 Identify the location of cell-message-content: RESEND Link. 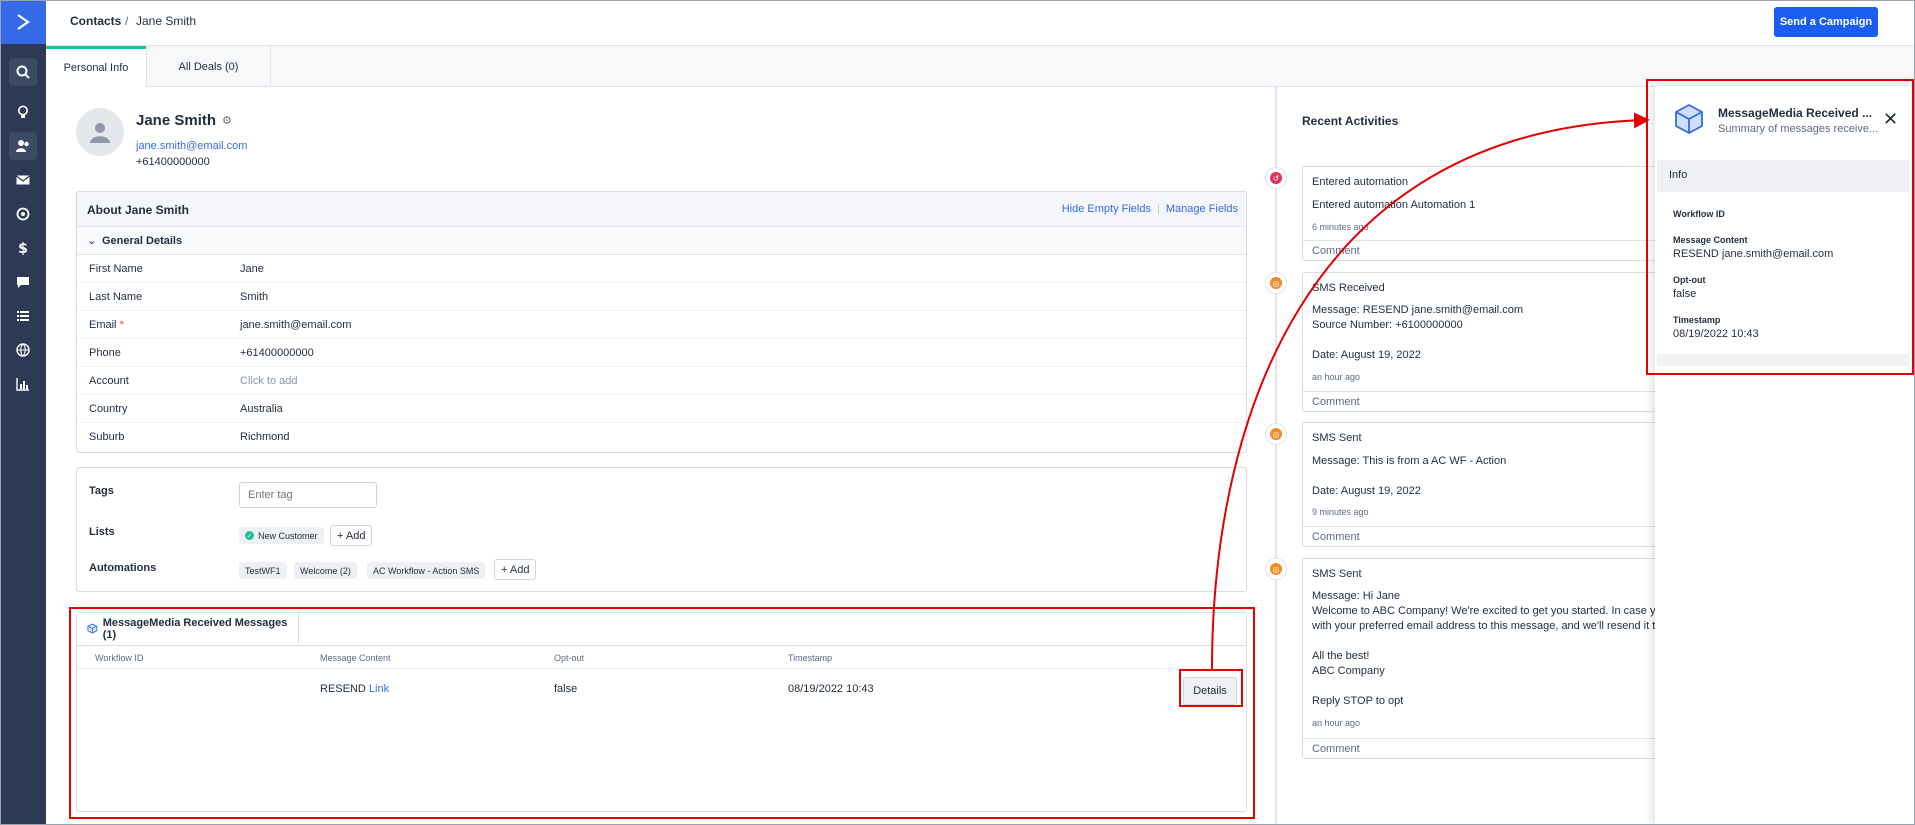
(355, 689).